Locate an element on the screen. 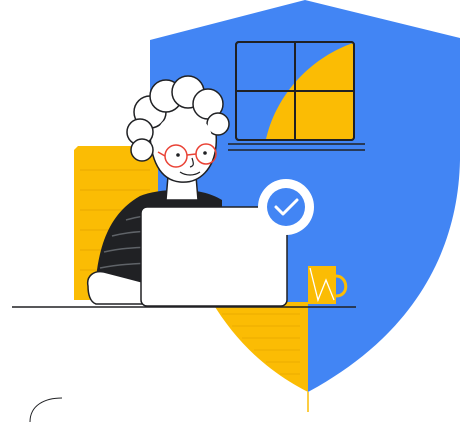 The image size is (475, 422). check-icon is located at coordinates (286, 207).